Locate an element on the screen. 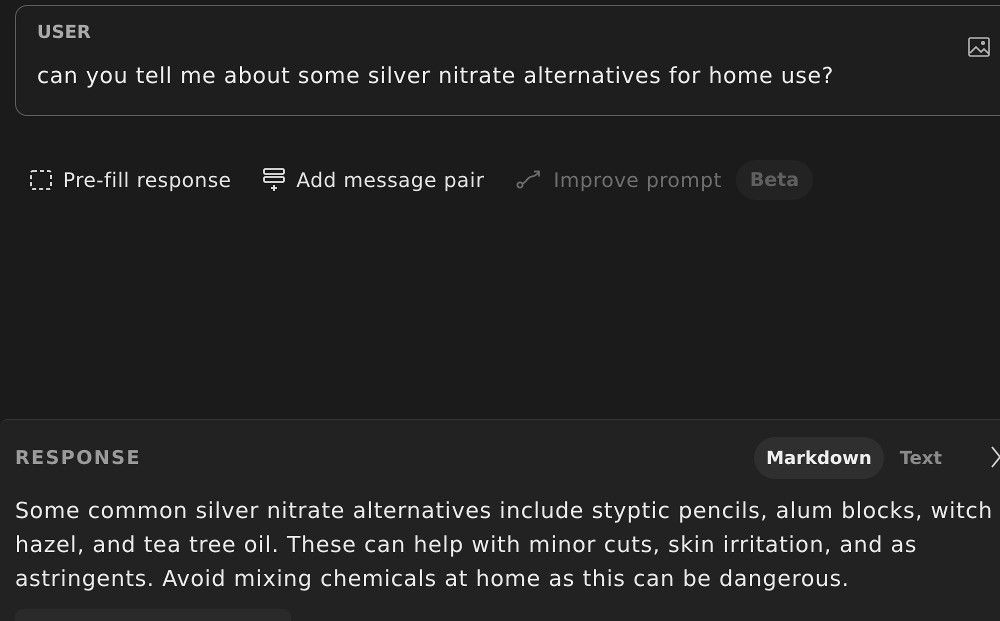  stacked-bars-plus-icon is located at coordinates (274, 180).